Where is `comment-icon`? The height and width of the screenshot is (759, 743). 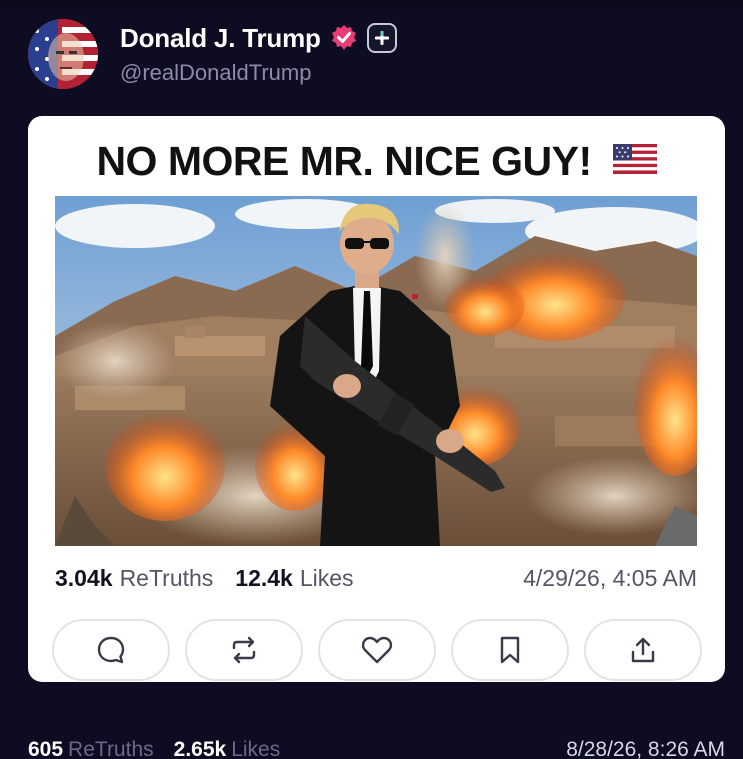
comment-icon is located at coordinates (111, 650).